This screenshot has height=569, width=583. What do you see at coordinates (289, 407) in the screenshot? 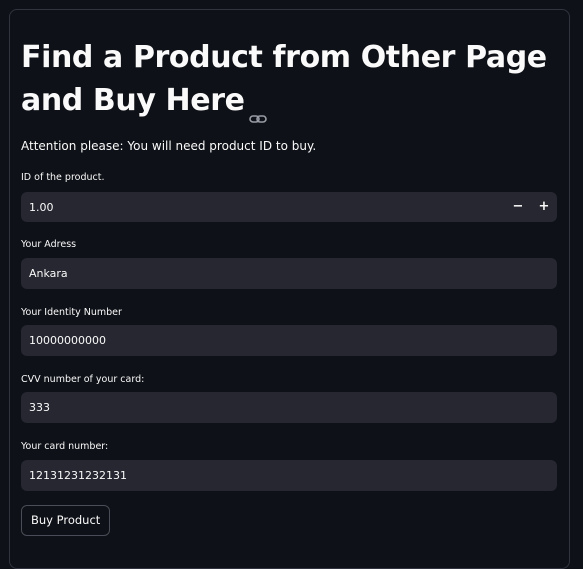
I see `cvv-field` at bounding box center [289, 407].